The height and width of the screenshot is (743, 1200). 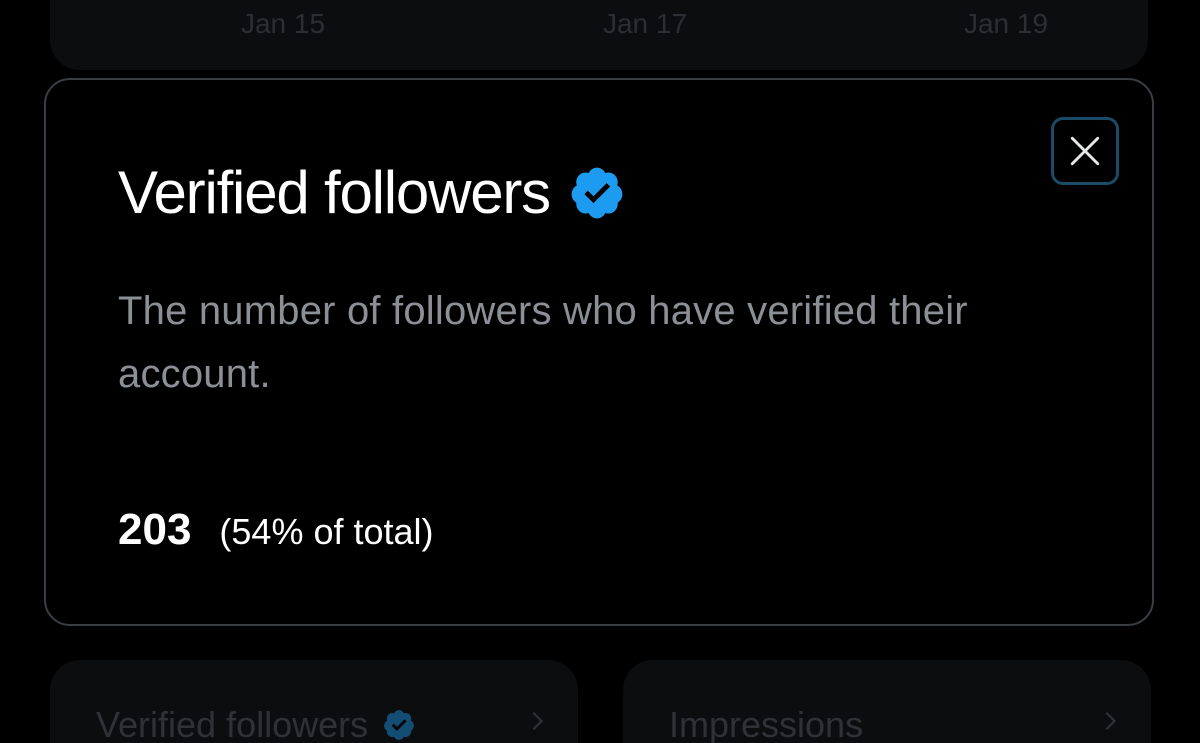 What do you see at coordinates (334, 192) in the screenshot?
I see `dialog-title-text: Verified followers` at bounding box center [334, 192].